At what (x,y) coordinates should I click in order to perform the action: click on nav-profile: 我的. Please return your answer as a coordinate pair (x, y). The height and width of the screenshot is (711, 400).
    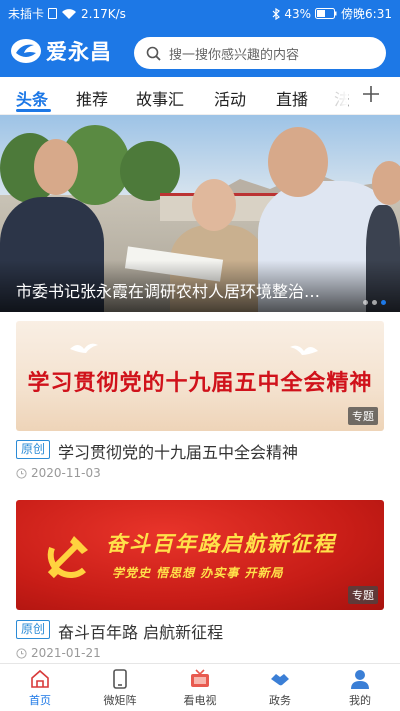
    Looking at the image, I should click on (360, 688).